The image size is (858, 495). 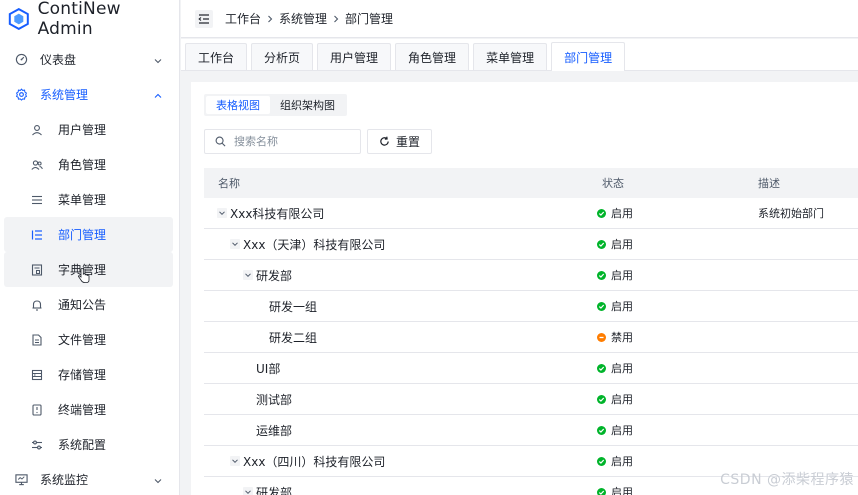 What do you see at coordinates (531, 306) in the screenshot?
I see `table-row: 研发一组 启用` at bounding box center [531, 306].